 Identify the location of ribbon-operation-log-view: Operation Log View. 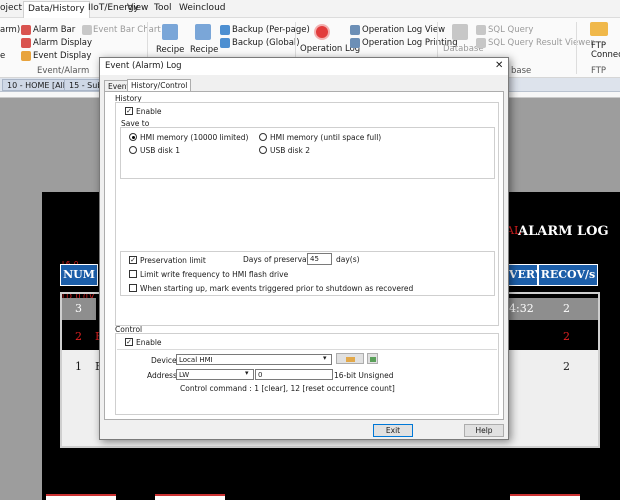
(403, 30).